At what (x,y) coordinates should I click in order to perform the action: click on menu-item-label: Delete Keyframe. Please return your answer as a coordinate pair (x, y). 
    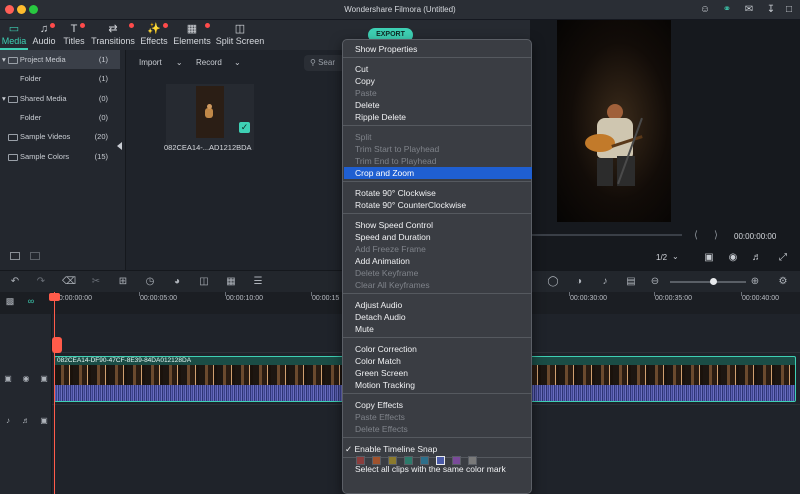
    Looking at the image, I should click on (387, 273).